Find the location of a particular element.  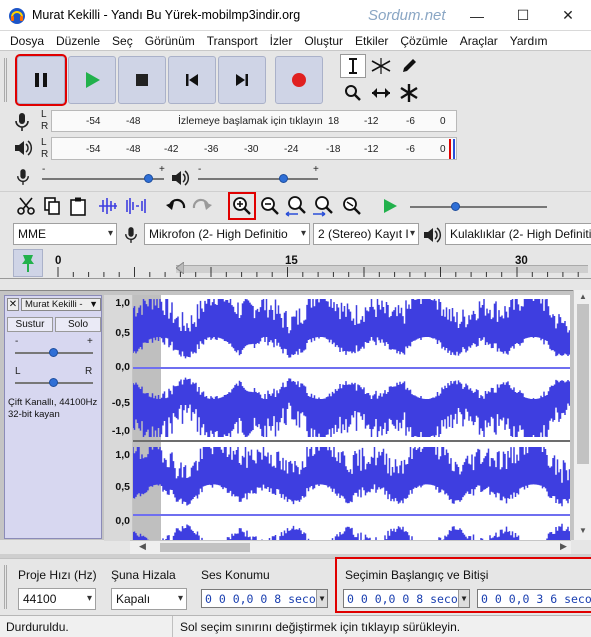

paste-button is located at coordinates (78, 206).